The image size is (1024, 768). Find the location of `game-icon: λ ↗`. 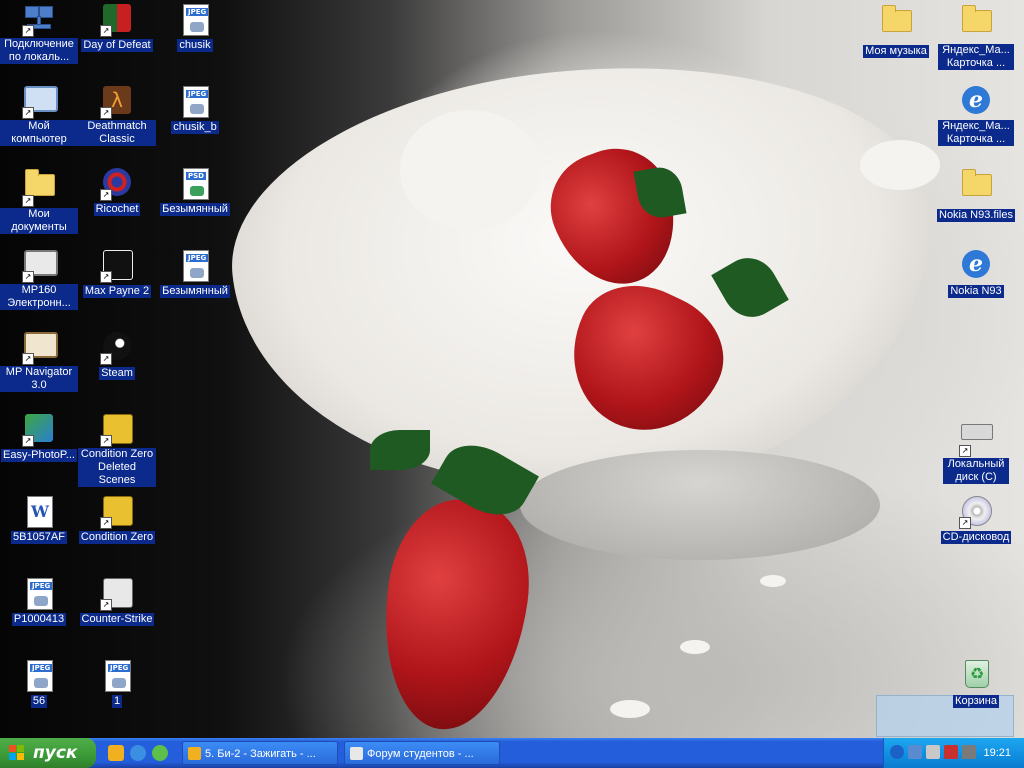

game-icon: λ ↗ is located at coordinates (116, 102).